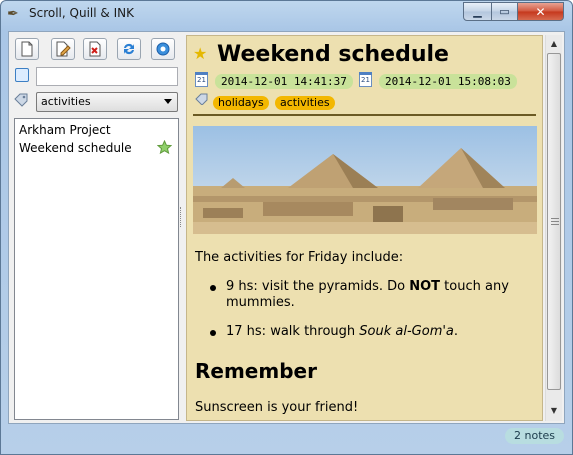  I want to click on maximize-button: ▭, so click(504, 11).